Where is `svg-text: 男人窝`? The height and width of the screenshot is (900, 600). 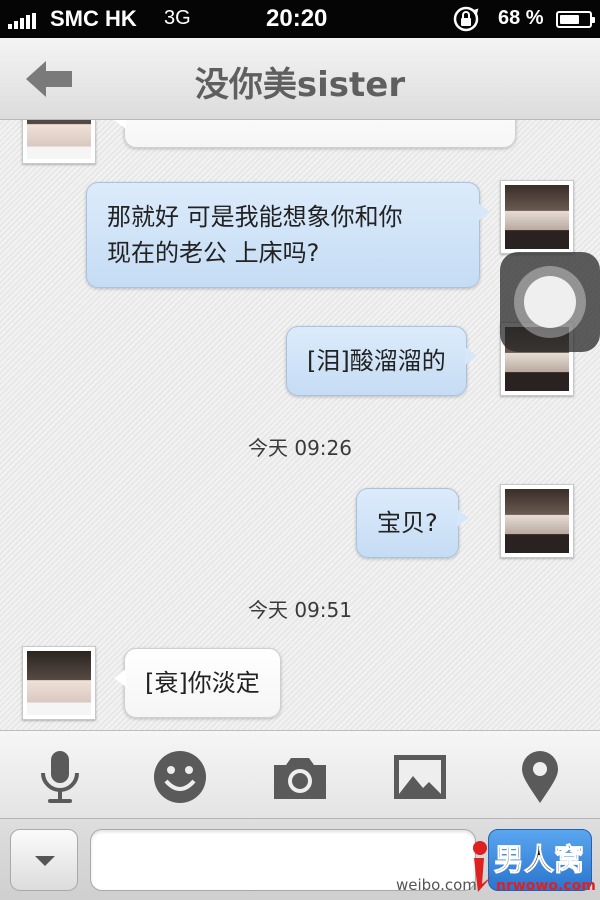 svg-text: 男人窝 is located at coordinates (539, 860).